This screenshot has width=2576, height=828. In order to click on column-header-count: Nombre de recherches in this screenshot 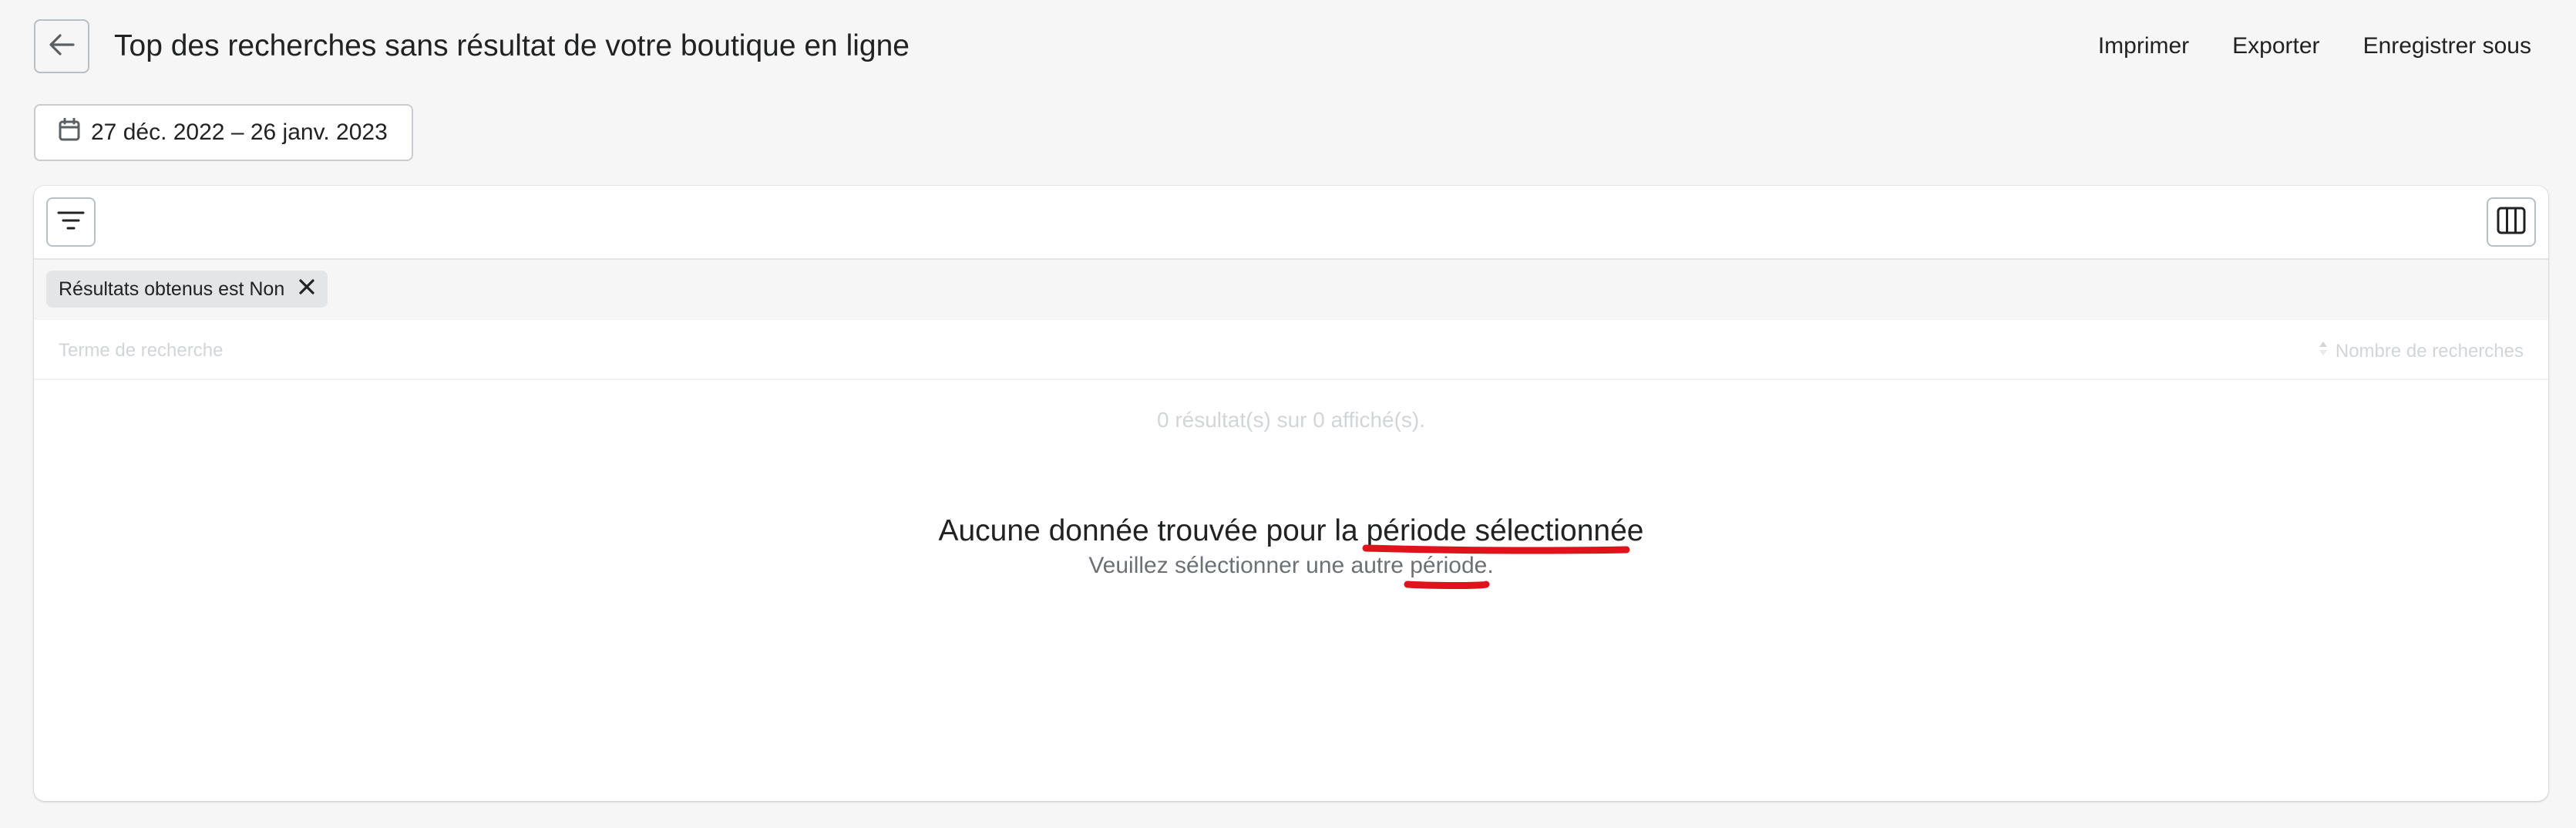, I will do `click(2421, 351)`.